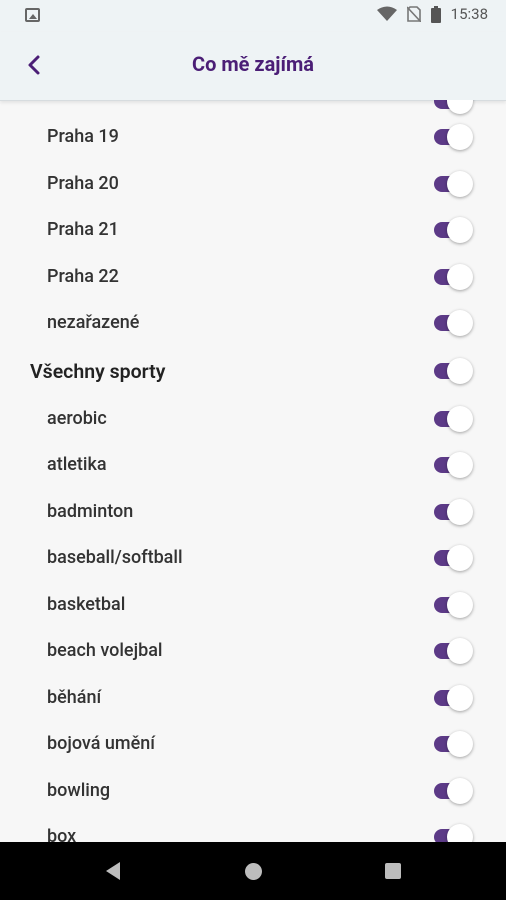  Describe the element at coordinates (253, 697) in the screenshot. I see `list-item-behani: běhání` at that location.